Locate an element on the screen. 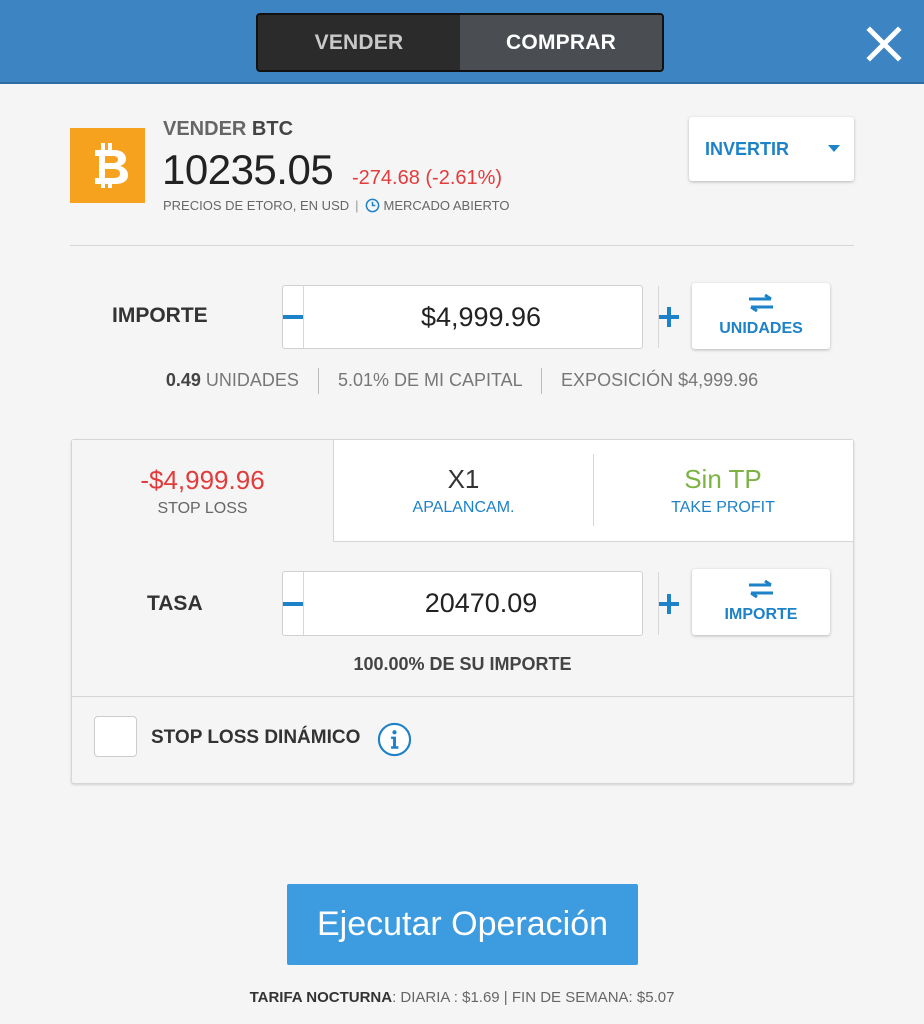 Image resolution: width=924 pixels, height=1024 pixels. tab-separator is located at coordinates (593, 490).